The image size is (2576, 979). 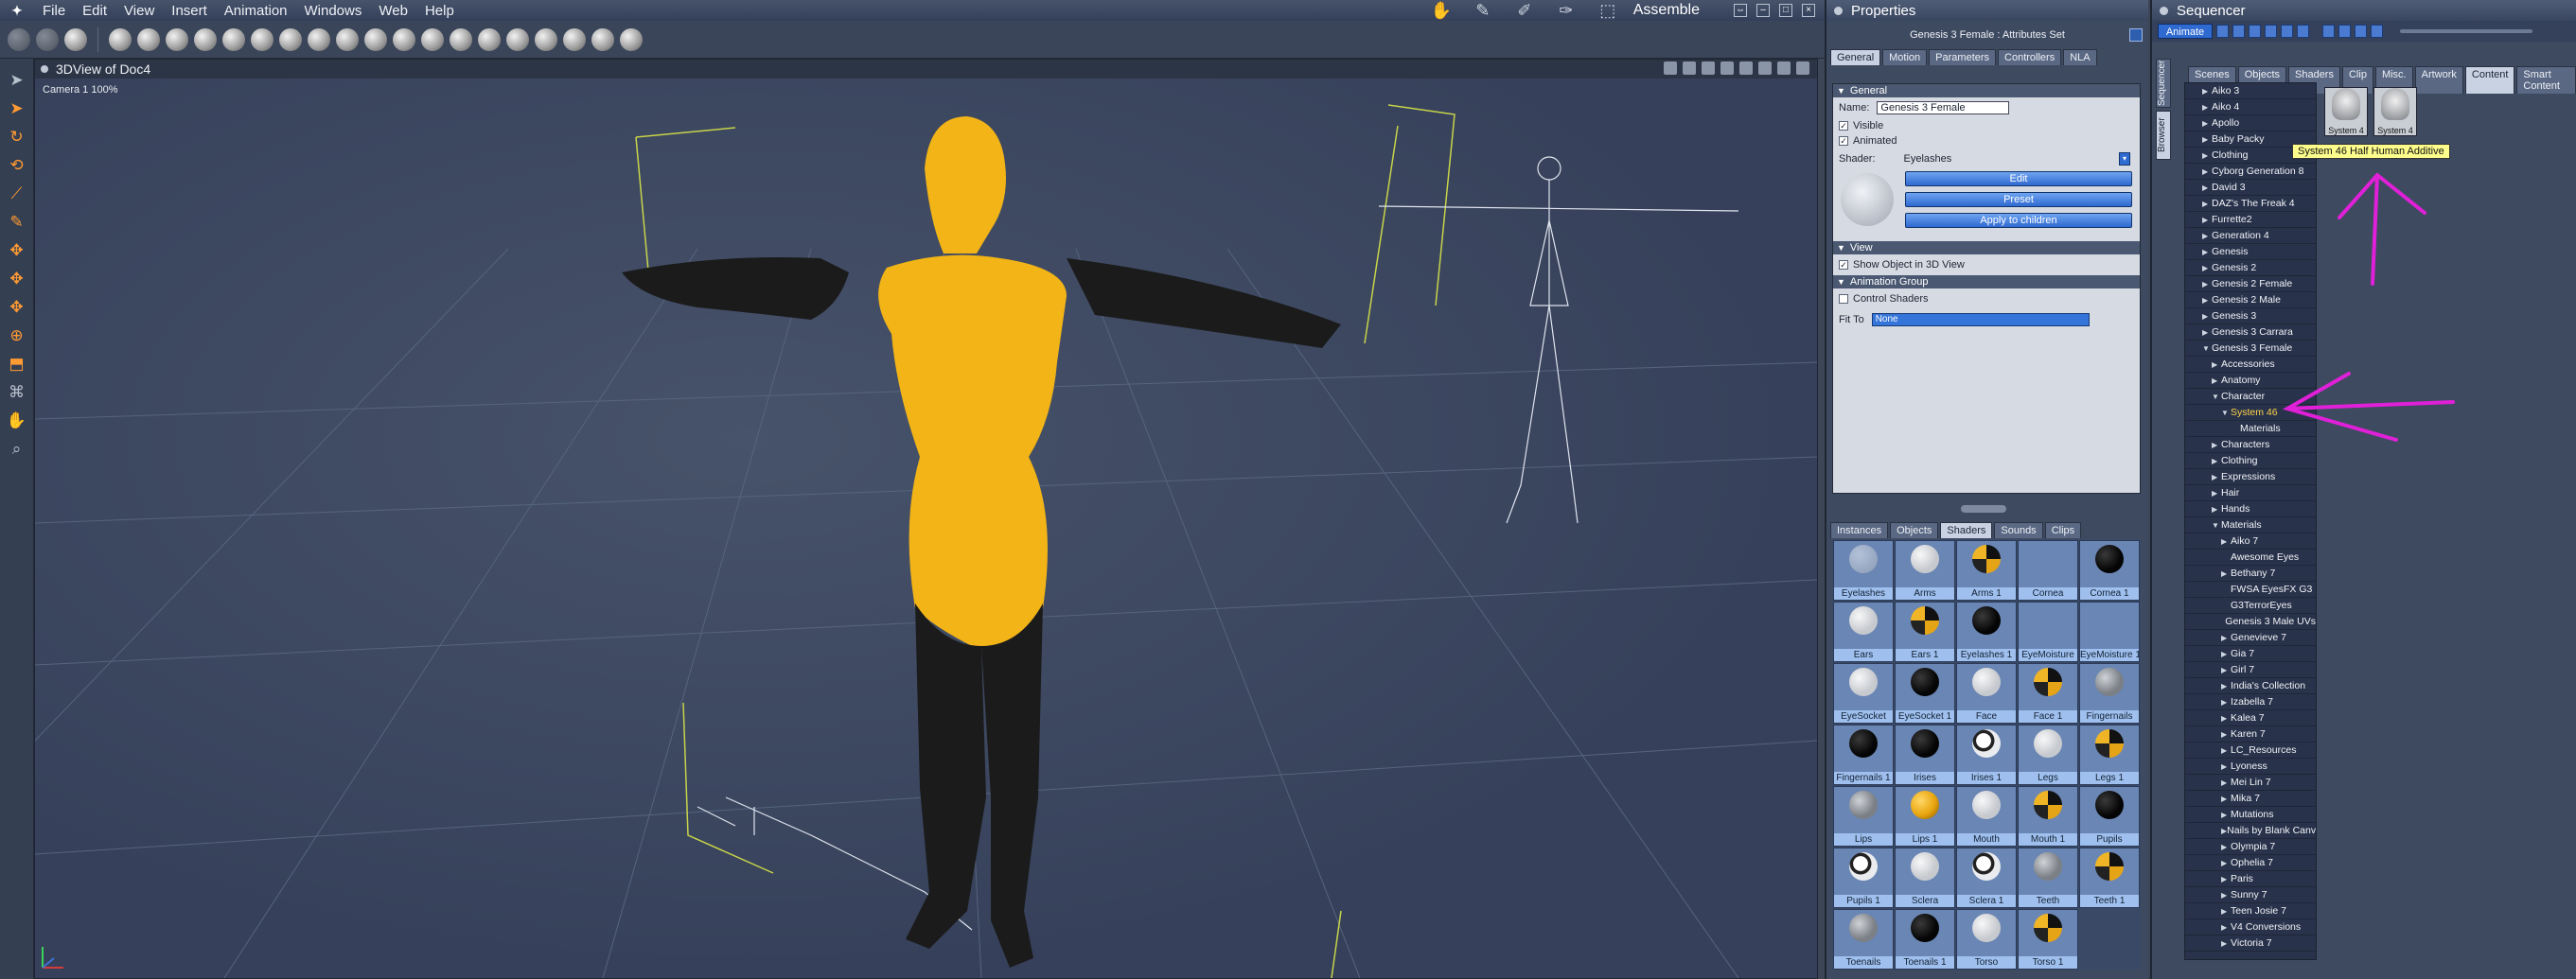 What do you see at coordinates (2030, 57) in the screenshot?
I see `tab-controllers: Controllers` at bounding box center [2030, 57].